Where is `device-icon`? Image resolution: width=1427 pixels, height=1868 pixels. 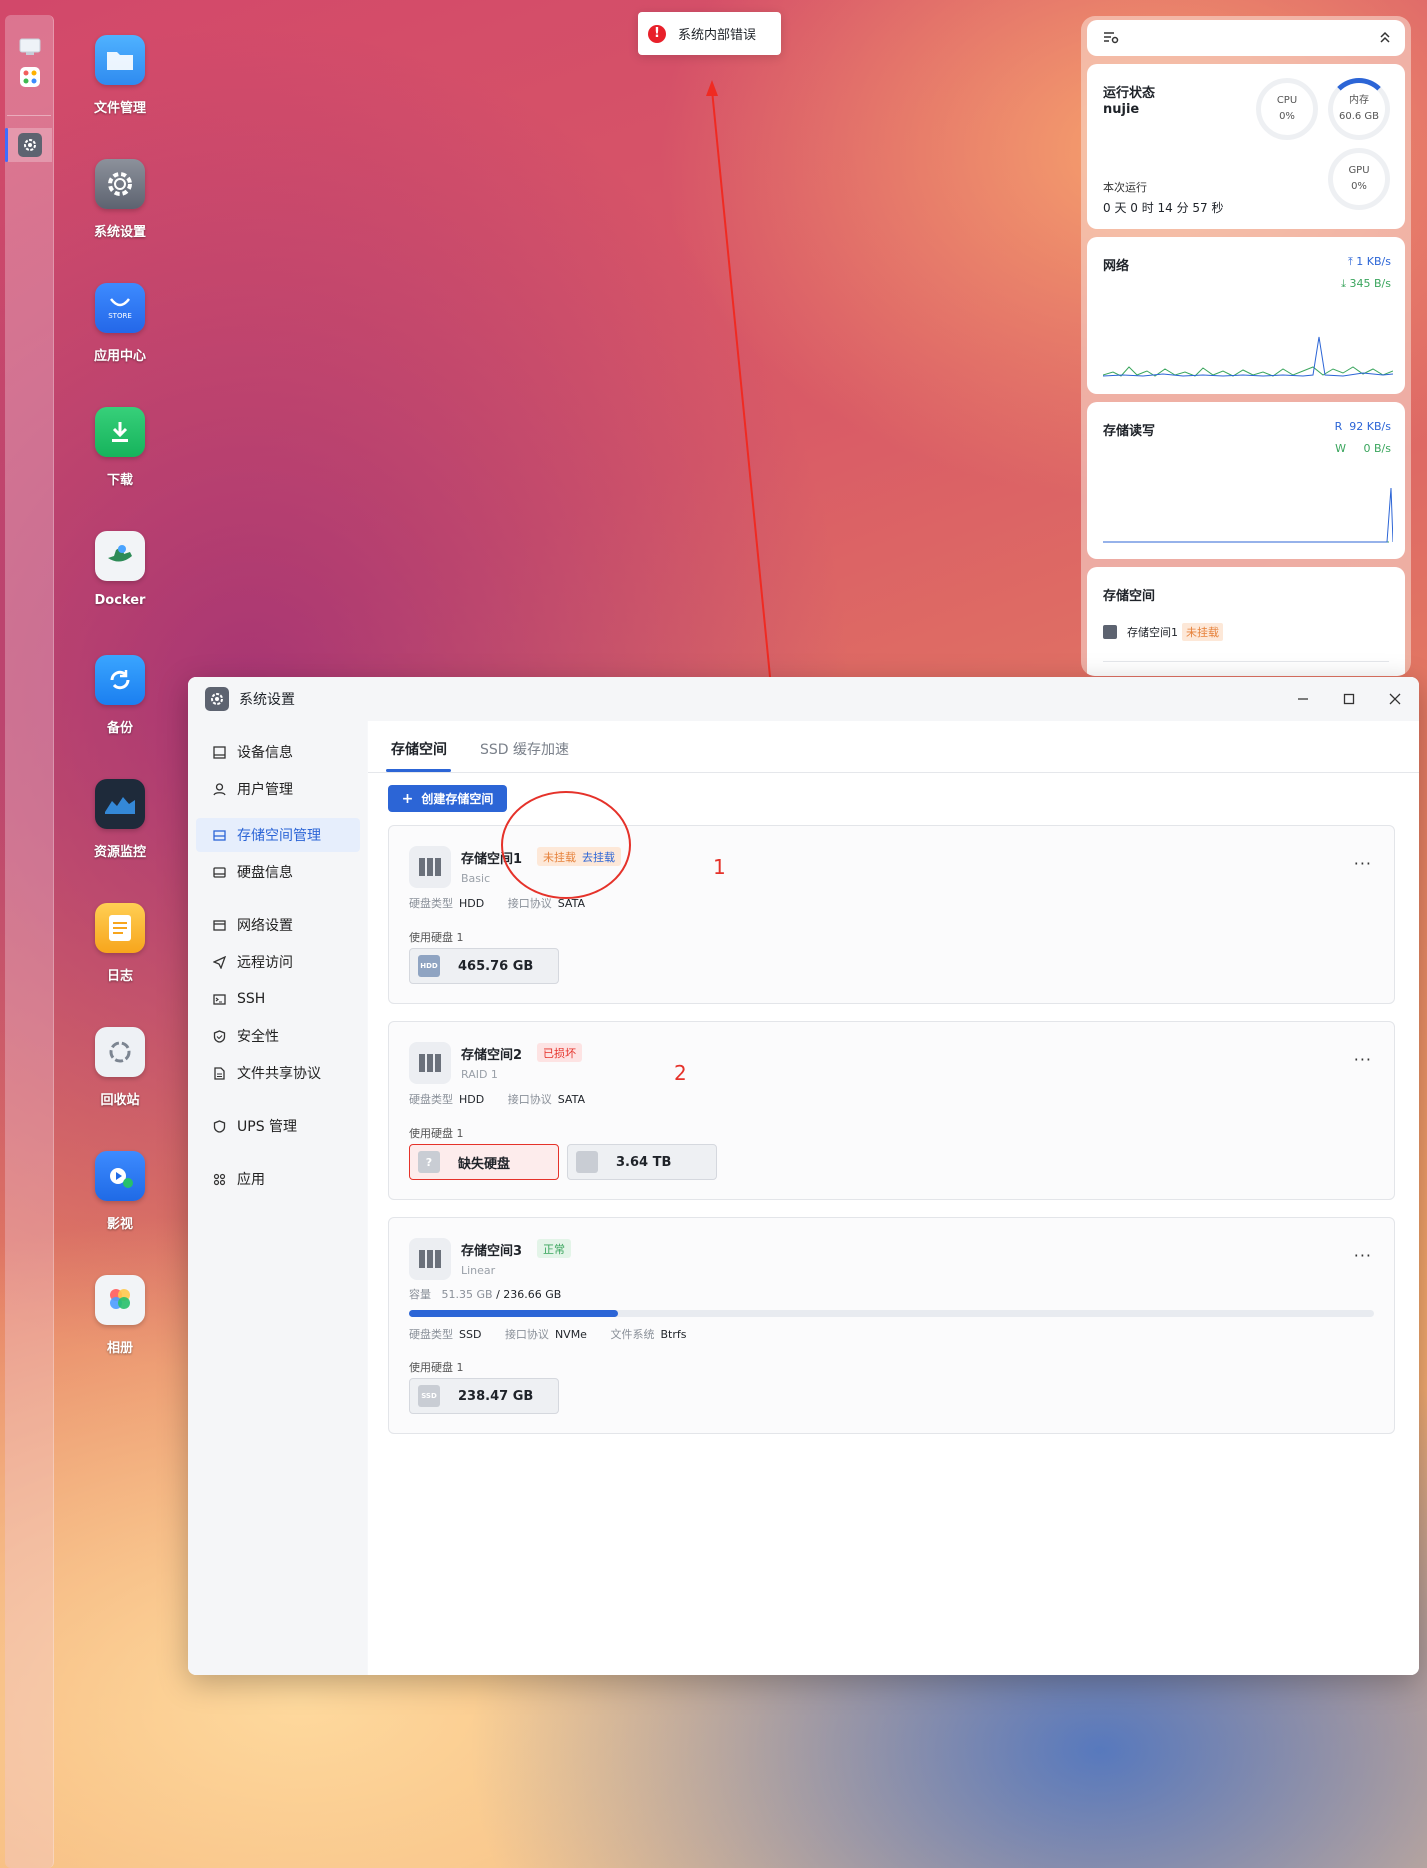
device-icon is located at coordinates (219, 752).